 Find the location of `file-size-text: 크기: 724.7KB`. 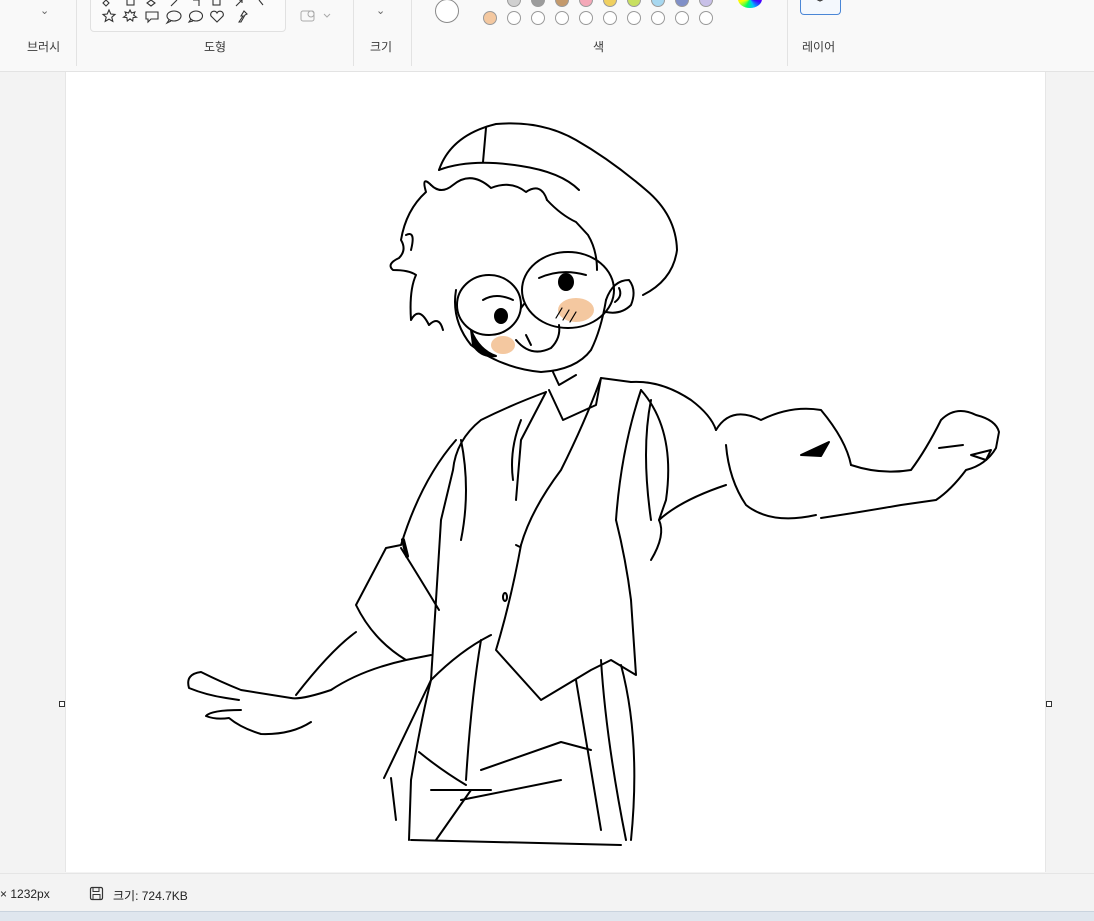

file-size-text: 크기: 724.7KB is located at coordinates (150, 896).